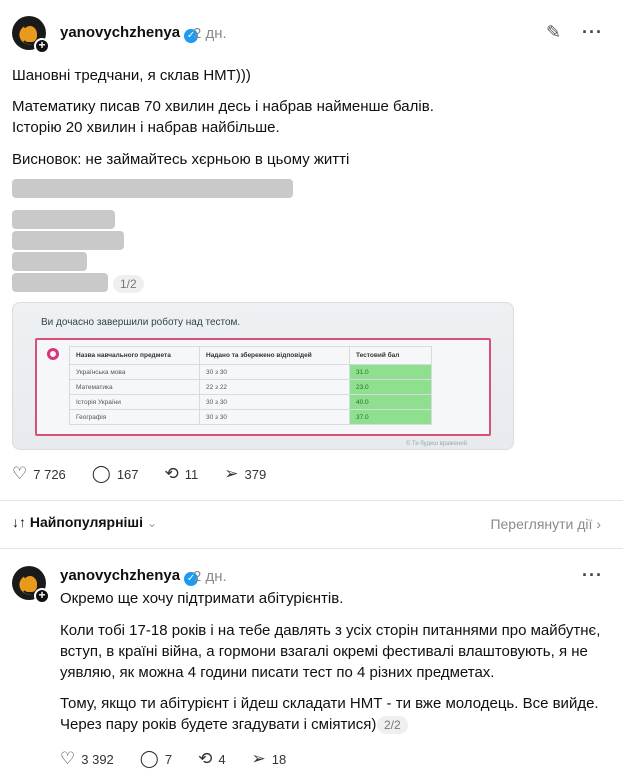 Image resolution: width=623 pixels, height=780 pixels. What do you see at coordinates (129, 576) in the screenshot?
I see `reply-username: yanovychzhenya ✓` at bounding box center [129, 576].